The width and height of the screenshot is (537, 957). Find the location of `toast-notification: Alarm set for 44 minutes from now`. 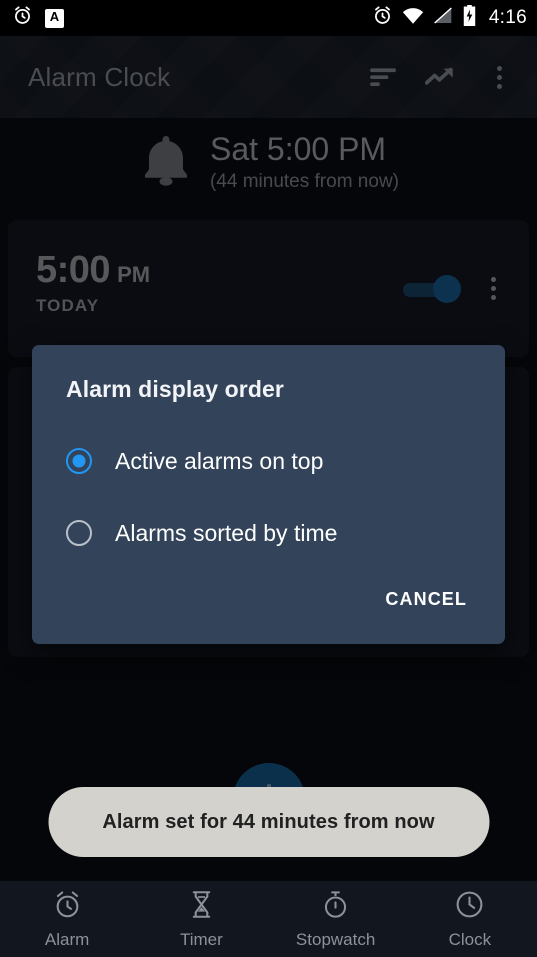

toast-notification: Alarm set for 44 minutes from now is located at coordinates (268, 822).